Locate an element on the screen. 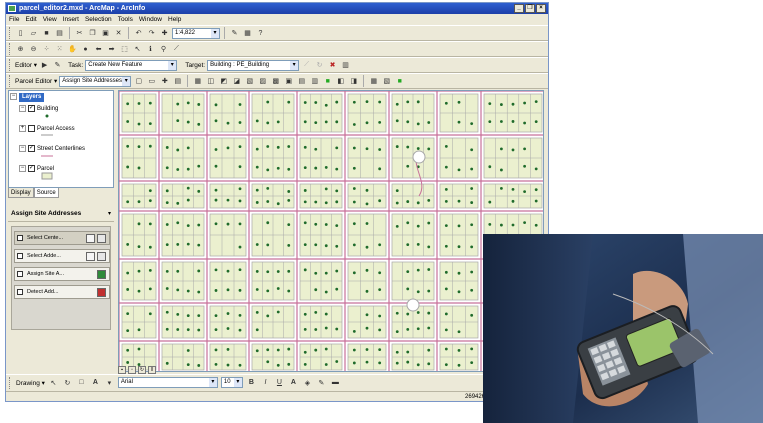 The width and height of the screenshot is (763, 423). parcel-tool-2-icon: ▭ is located at coordinates (151, 81).